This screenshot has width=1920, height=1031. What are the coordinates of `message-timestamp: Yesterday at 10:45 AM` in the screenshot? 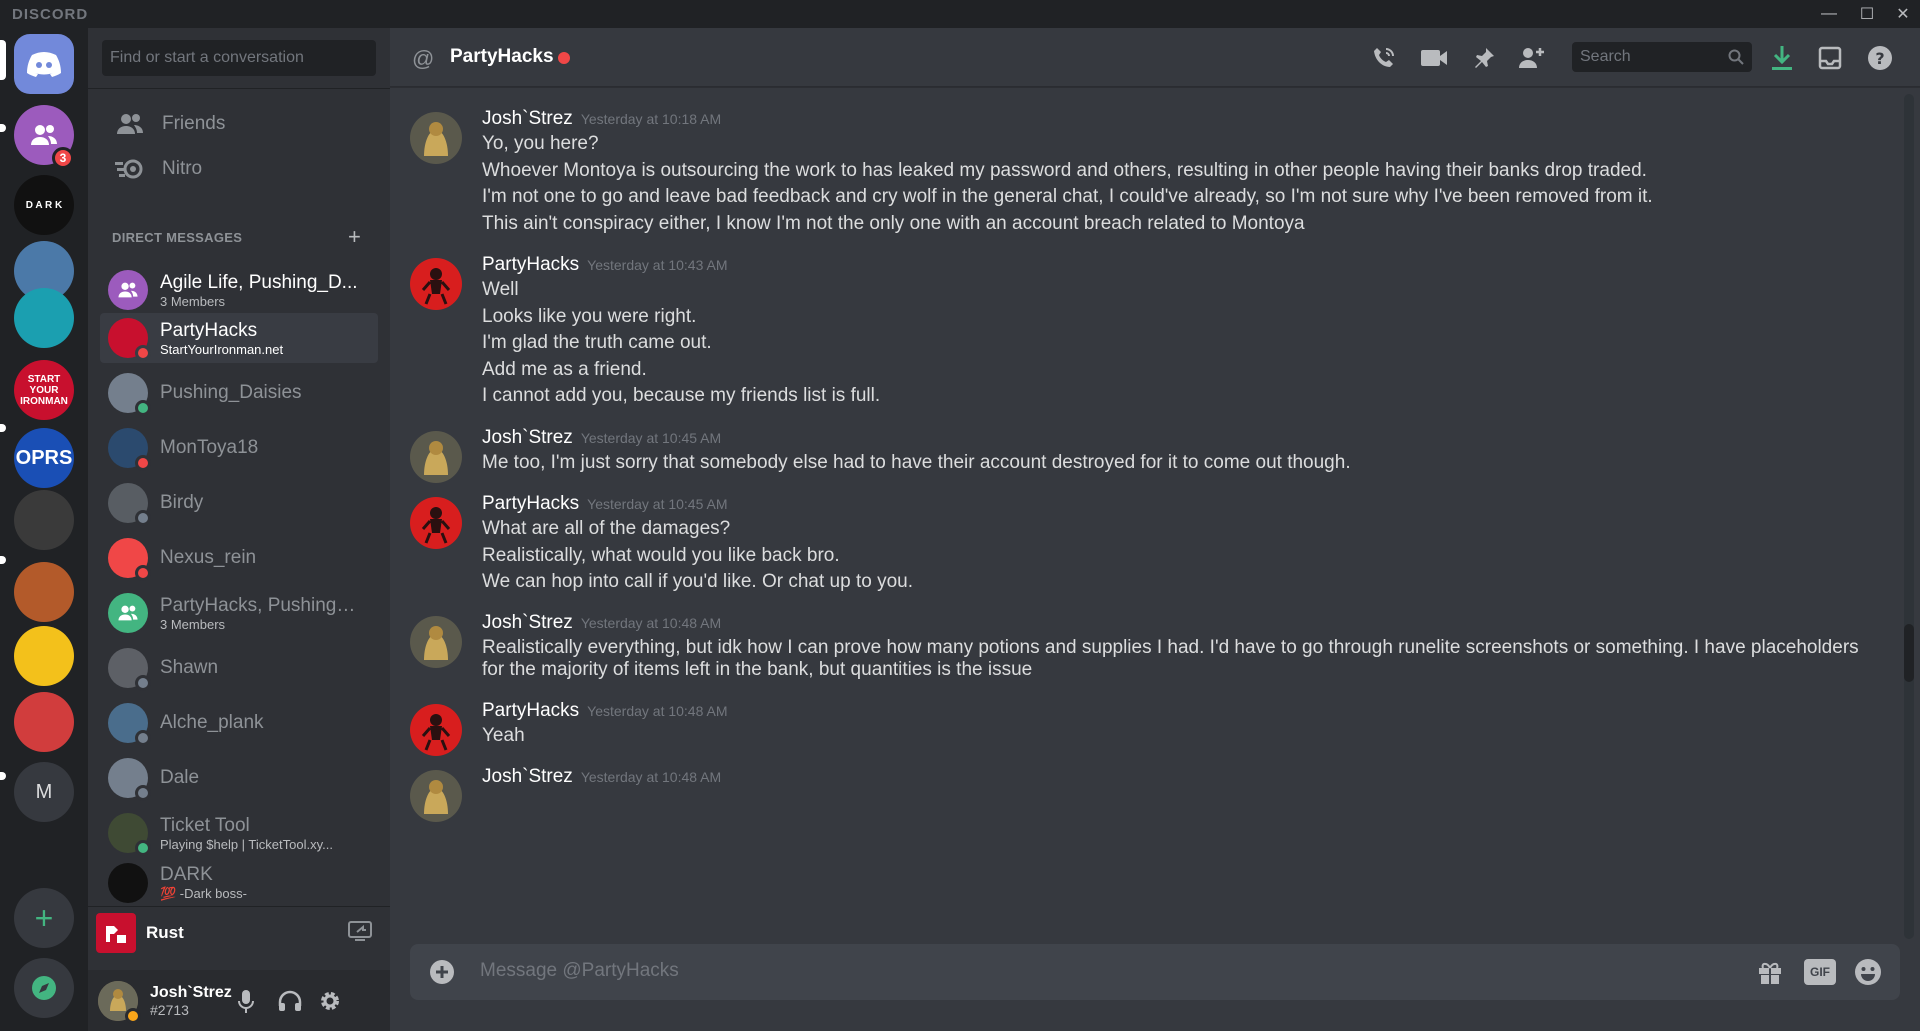 It's located at (657, 504).